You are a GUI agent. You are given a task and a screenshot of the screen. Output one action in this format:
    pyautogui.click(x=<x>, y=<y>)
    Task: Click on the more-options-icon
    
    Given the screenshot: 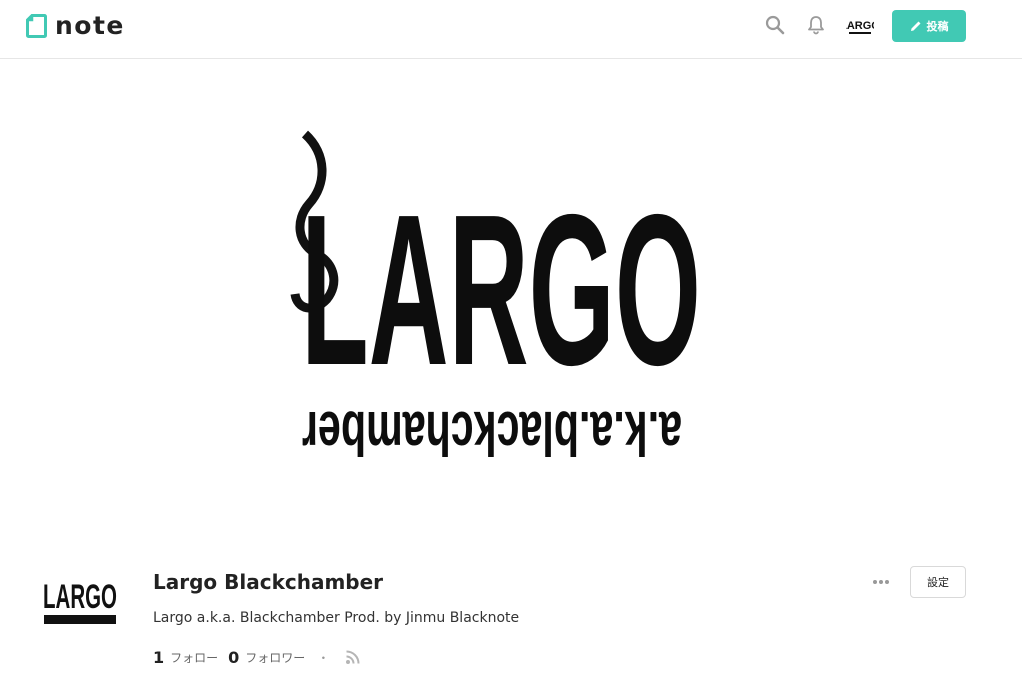 What is the action you would take?
    pyautogui.click(x=881, y=582)
    